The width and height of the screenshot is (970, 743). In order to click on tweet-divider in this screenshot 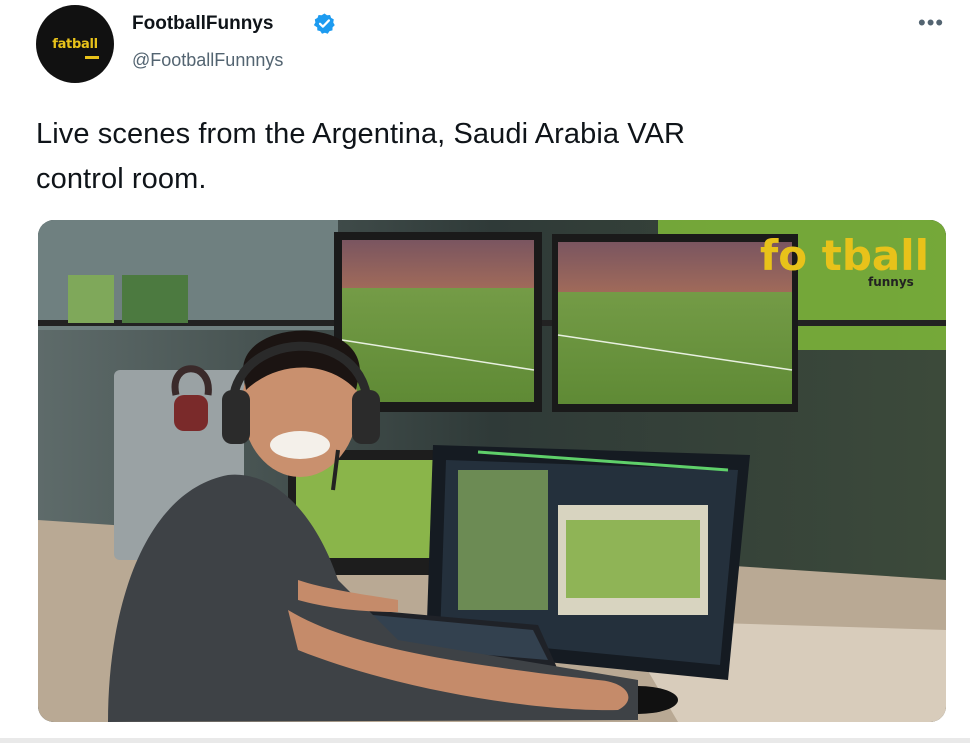, I will do `click(485, 740)`.